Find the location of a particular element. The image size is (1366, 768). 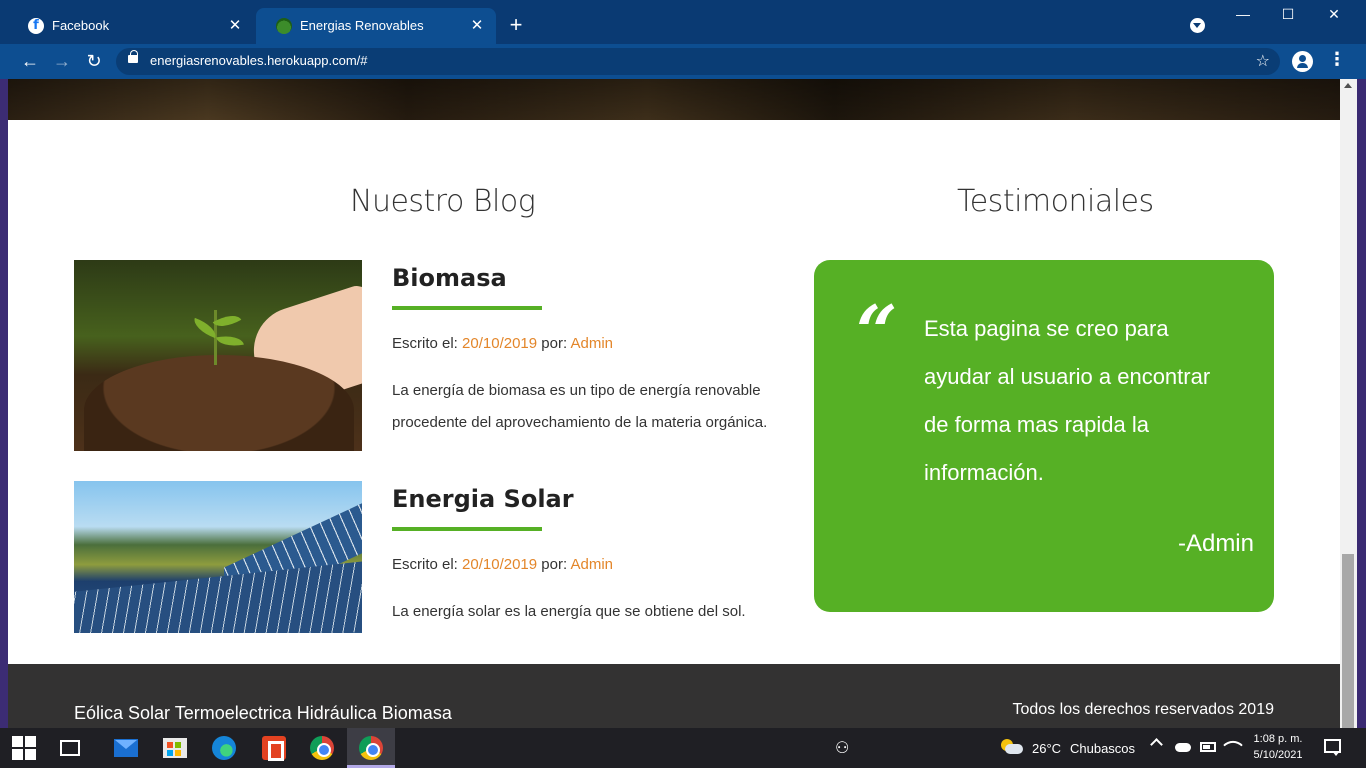

profile-avatar-icon is located at coordinates (1302, 61).